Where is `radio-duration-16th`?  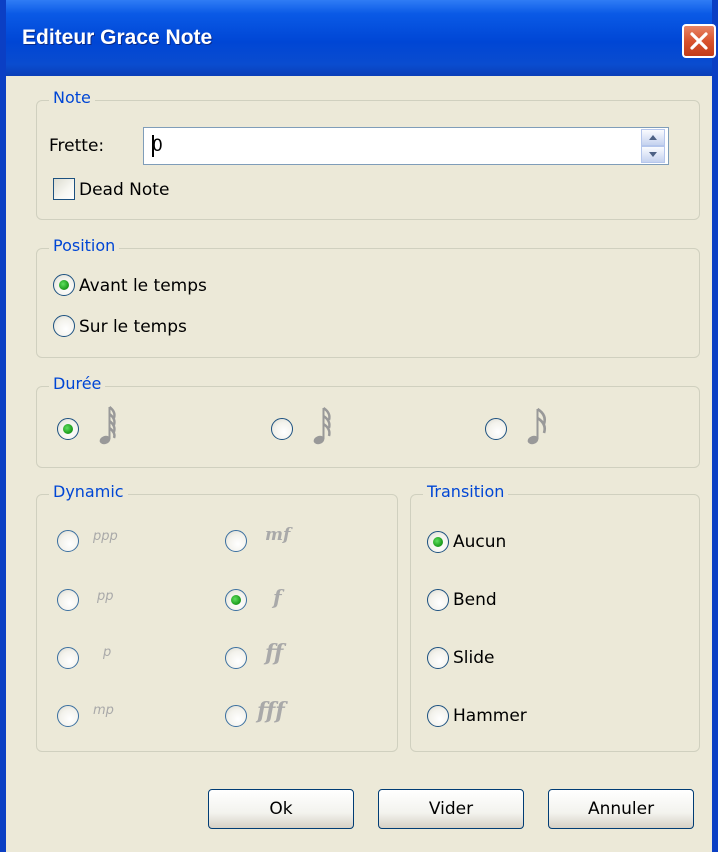 radio-duration-16th is located at coordinates (496, 429).